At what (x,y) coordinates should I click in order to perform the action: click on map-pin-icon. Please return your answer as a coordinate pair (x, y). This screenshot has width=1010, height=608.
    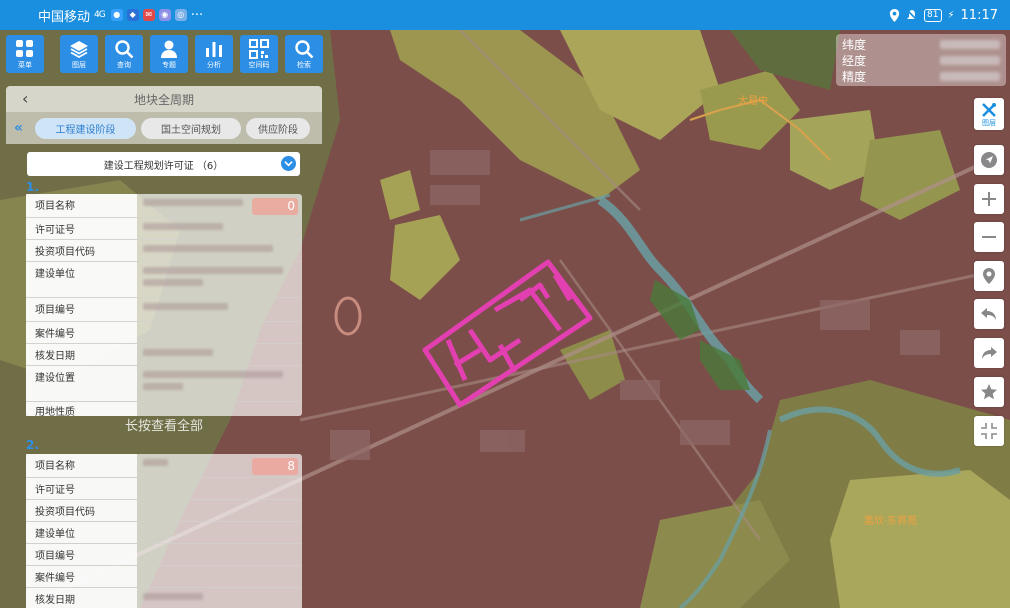
    Looking at the image, I should click on (989, 276).